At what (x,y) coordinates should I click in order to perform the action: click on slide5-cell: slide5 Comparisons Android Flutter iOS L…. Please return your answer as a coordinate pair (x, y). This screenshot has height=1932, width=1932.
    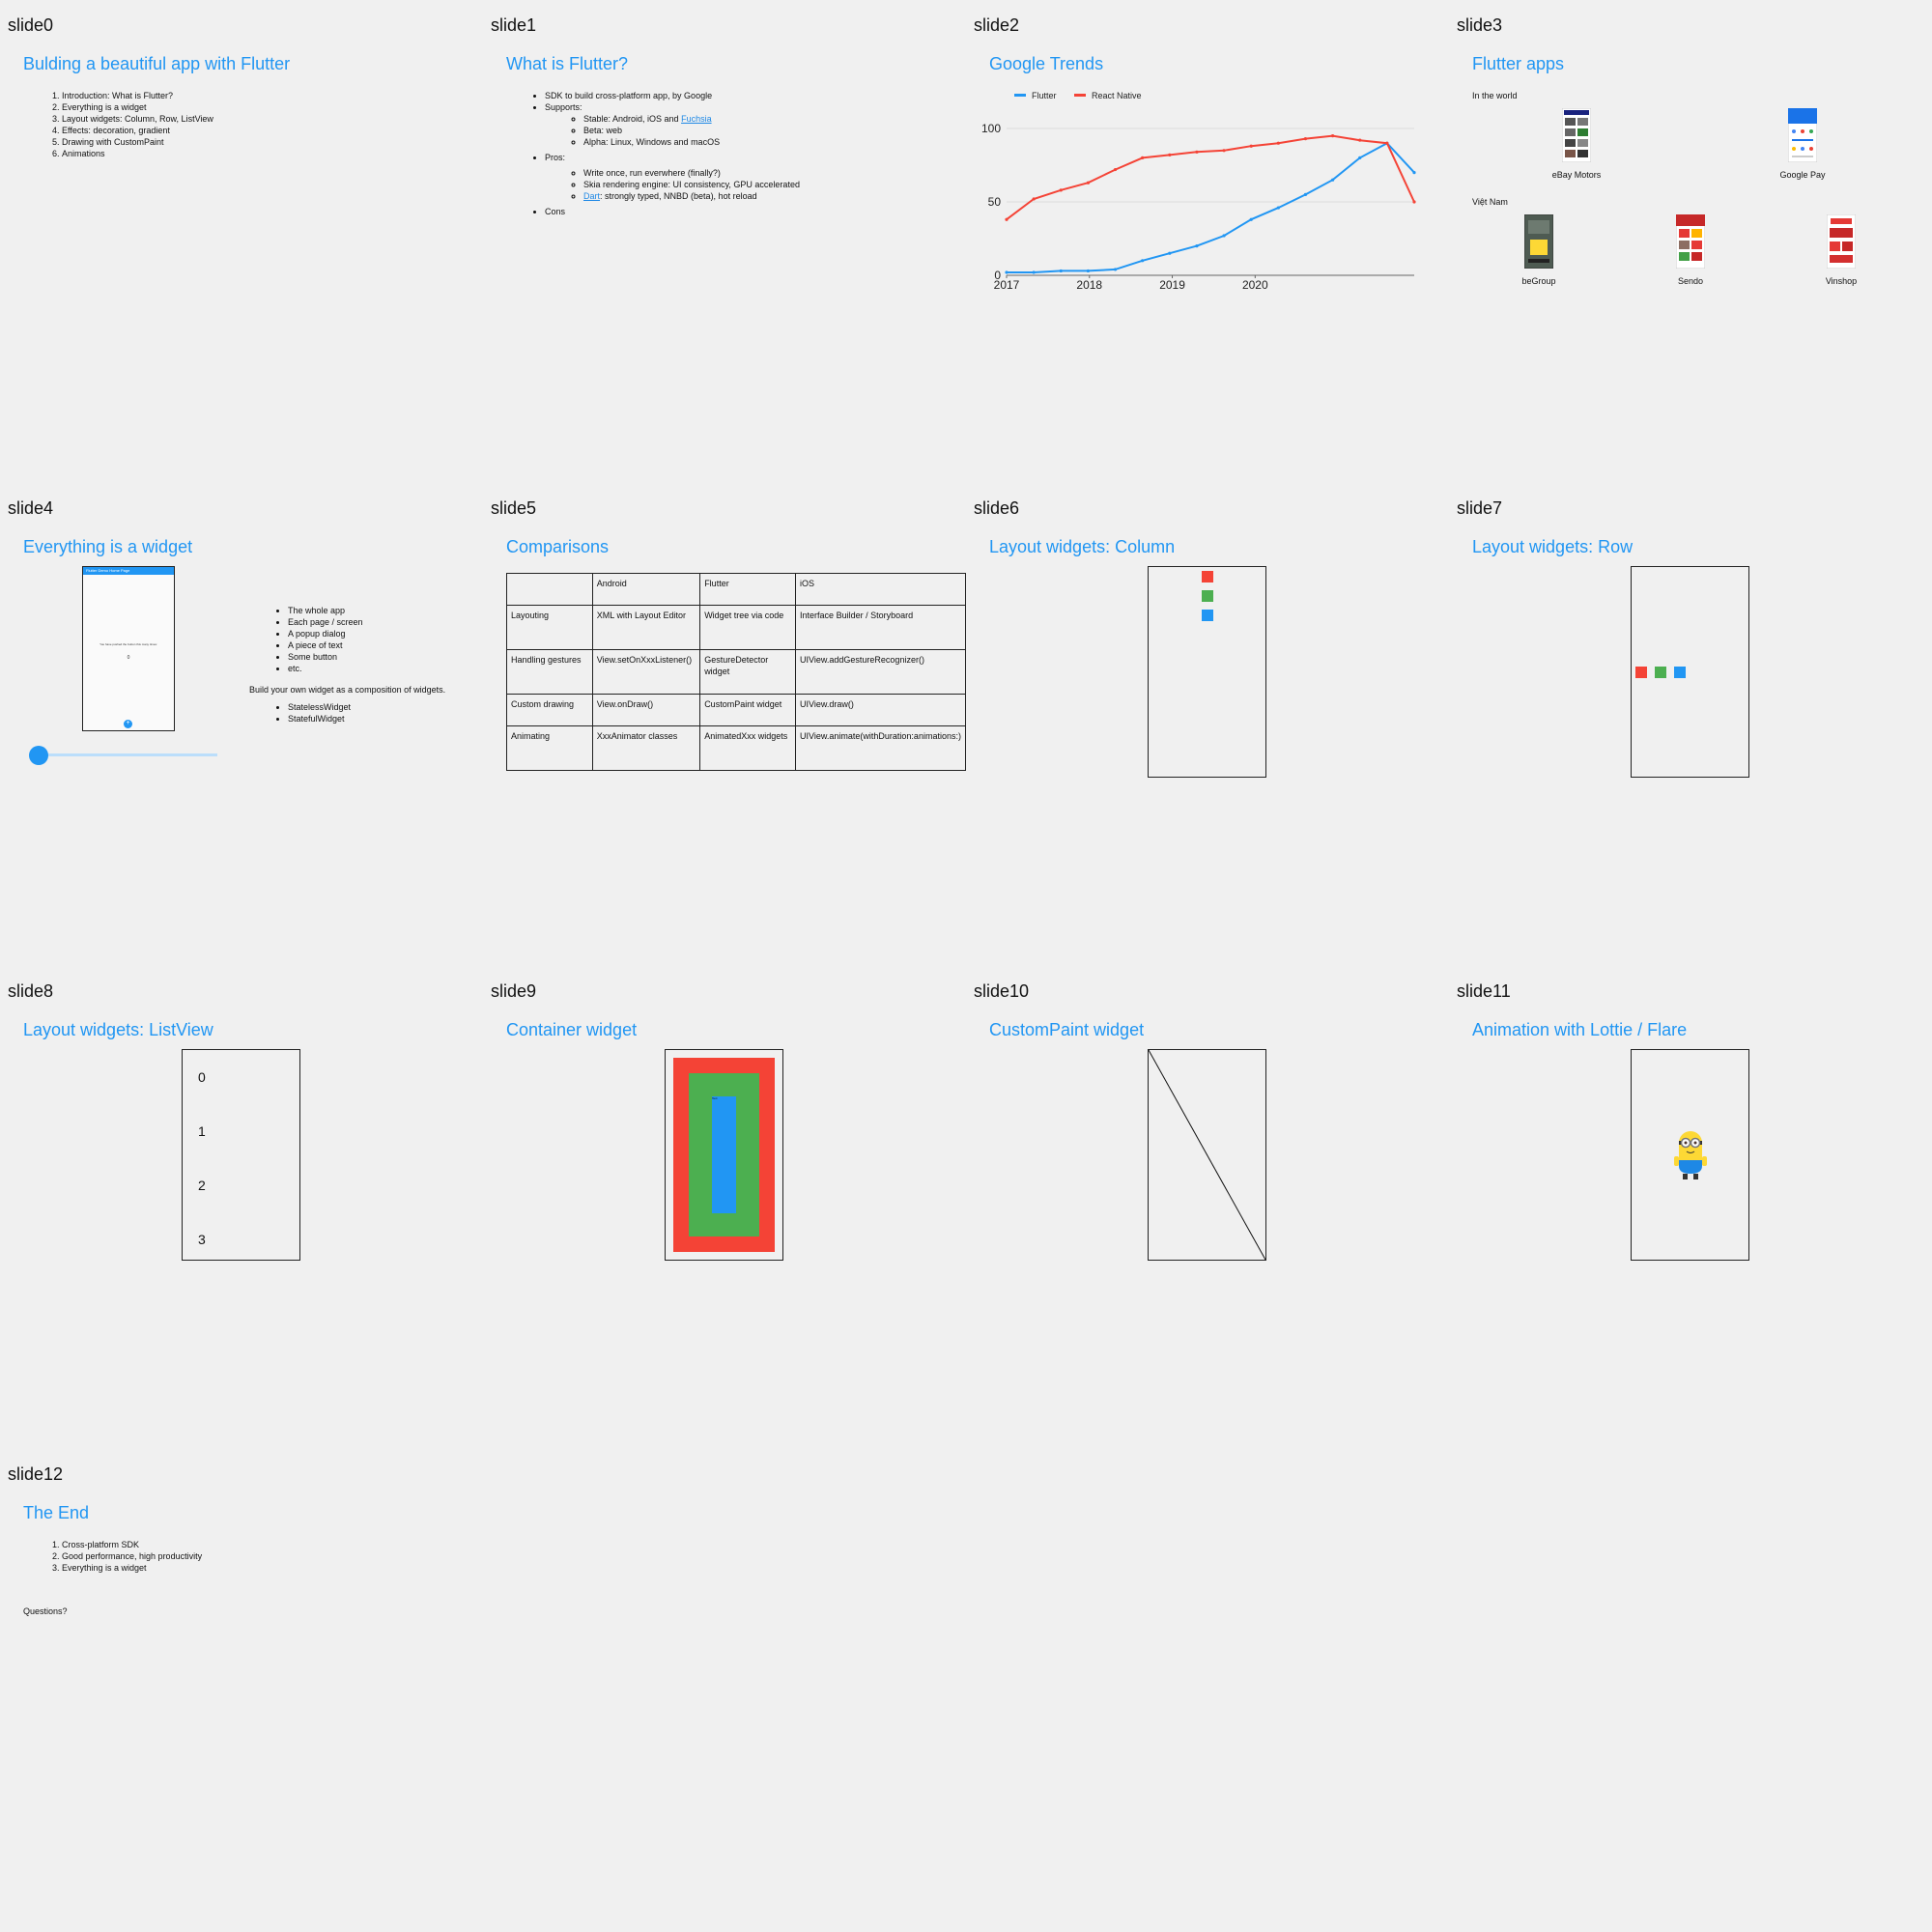
    Looking at the image, I should click on (724, 724).